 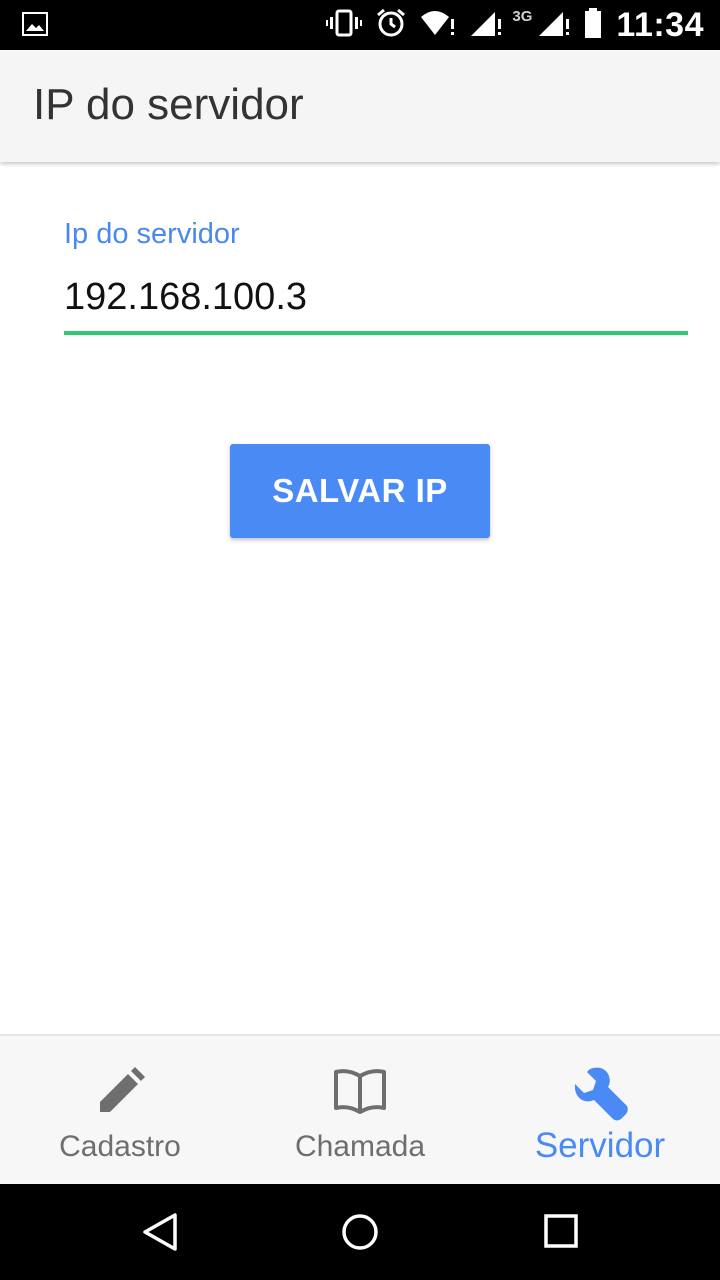 I want to click on nav-item-chamada: Chamada, so click(x=360, y=1110).